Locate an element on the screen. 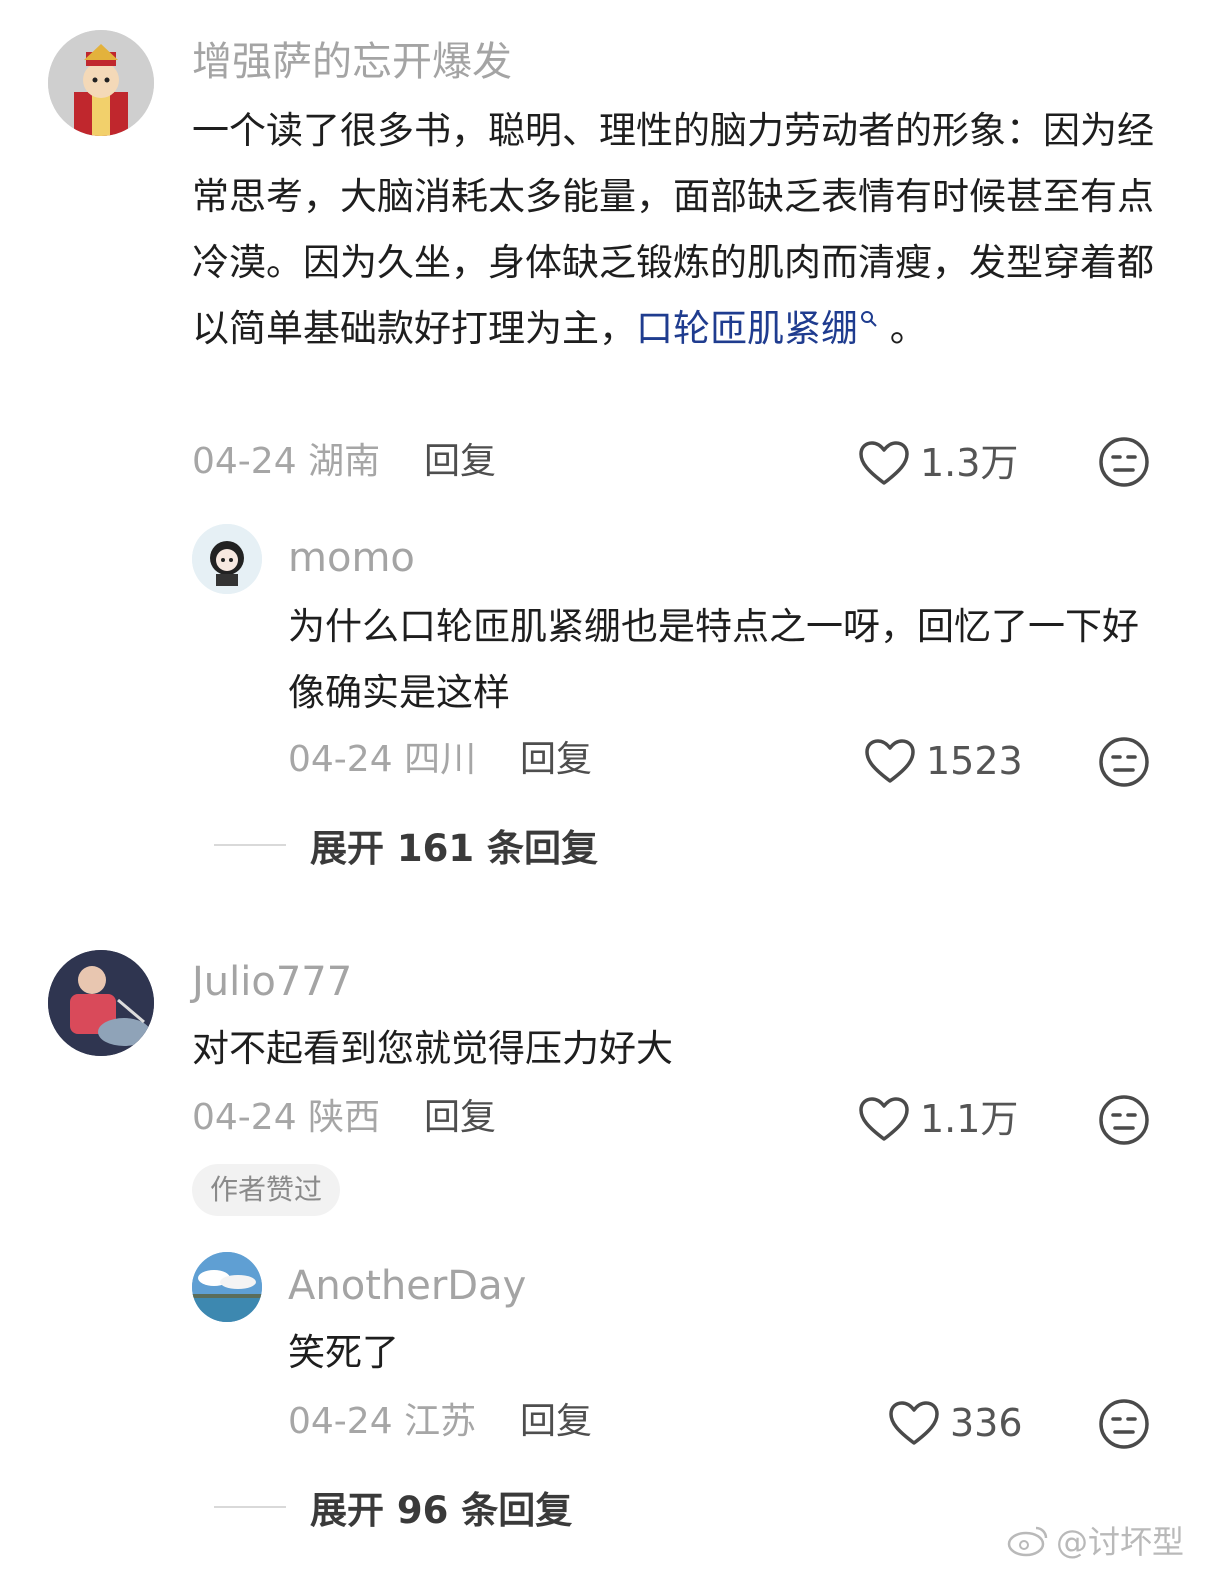  watermark: @讨坏型 is located at coordinates (1095, 1540).